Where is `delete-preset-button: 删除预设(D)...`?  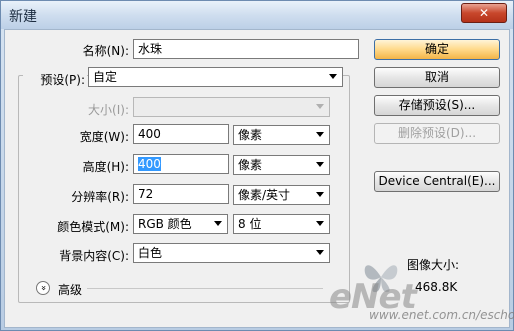
delete-preset-button: 删除预设(D)... is located at coordinates (437, 133).